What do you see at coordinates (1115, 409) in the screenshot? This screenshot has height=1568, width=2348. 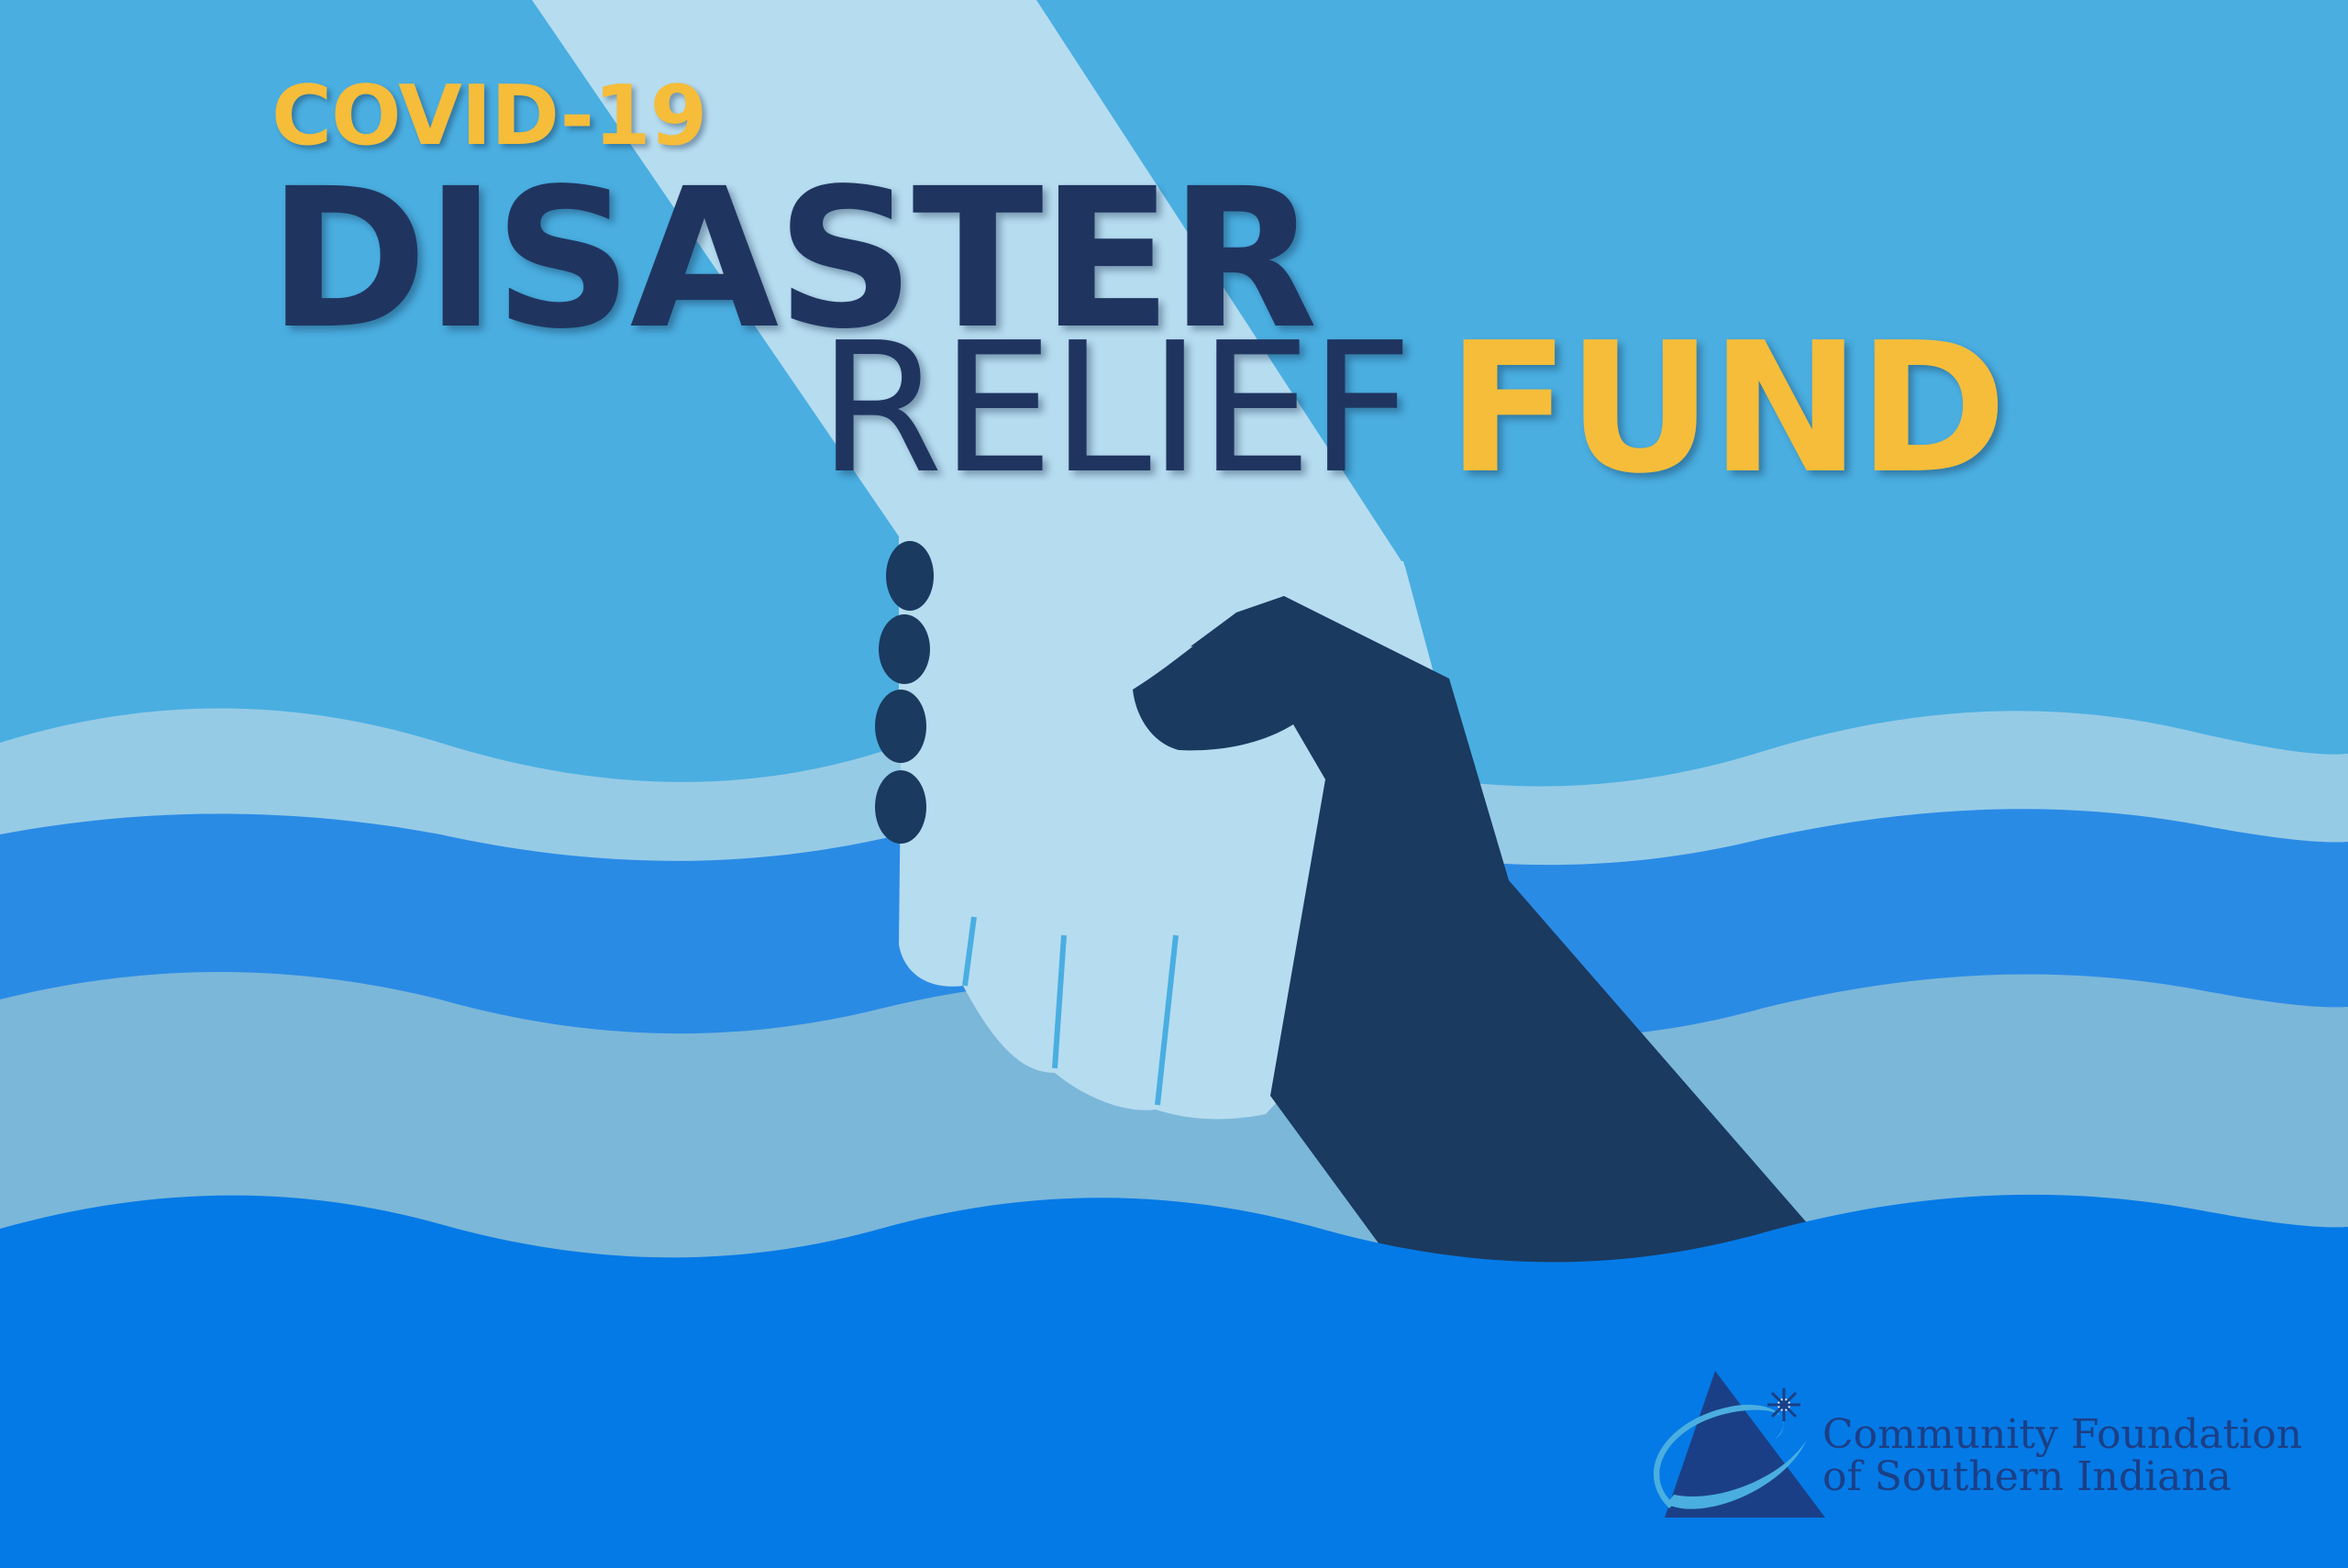 I see `headline-relief: RELIEF` at bounding box center [1115, 409].